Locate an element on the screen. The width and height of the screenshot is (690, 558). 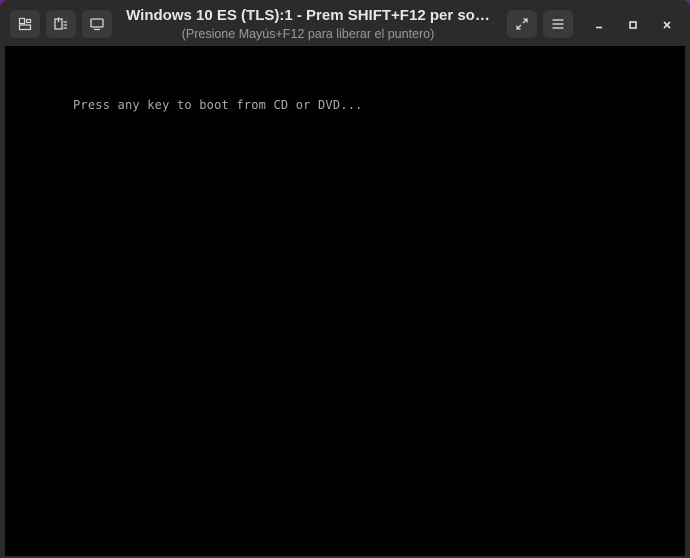
maximize-icon is located at coordinates (633, 25).